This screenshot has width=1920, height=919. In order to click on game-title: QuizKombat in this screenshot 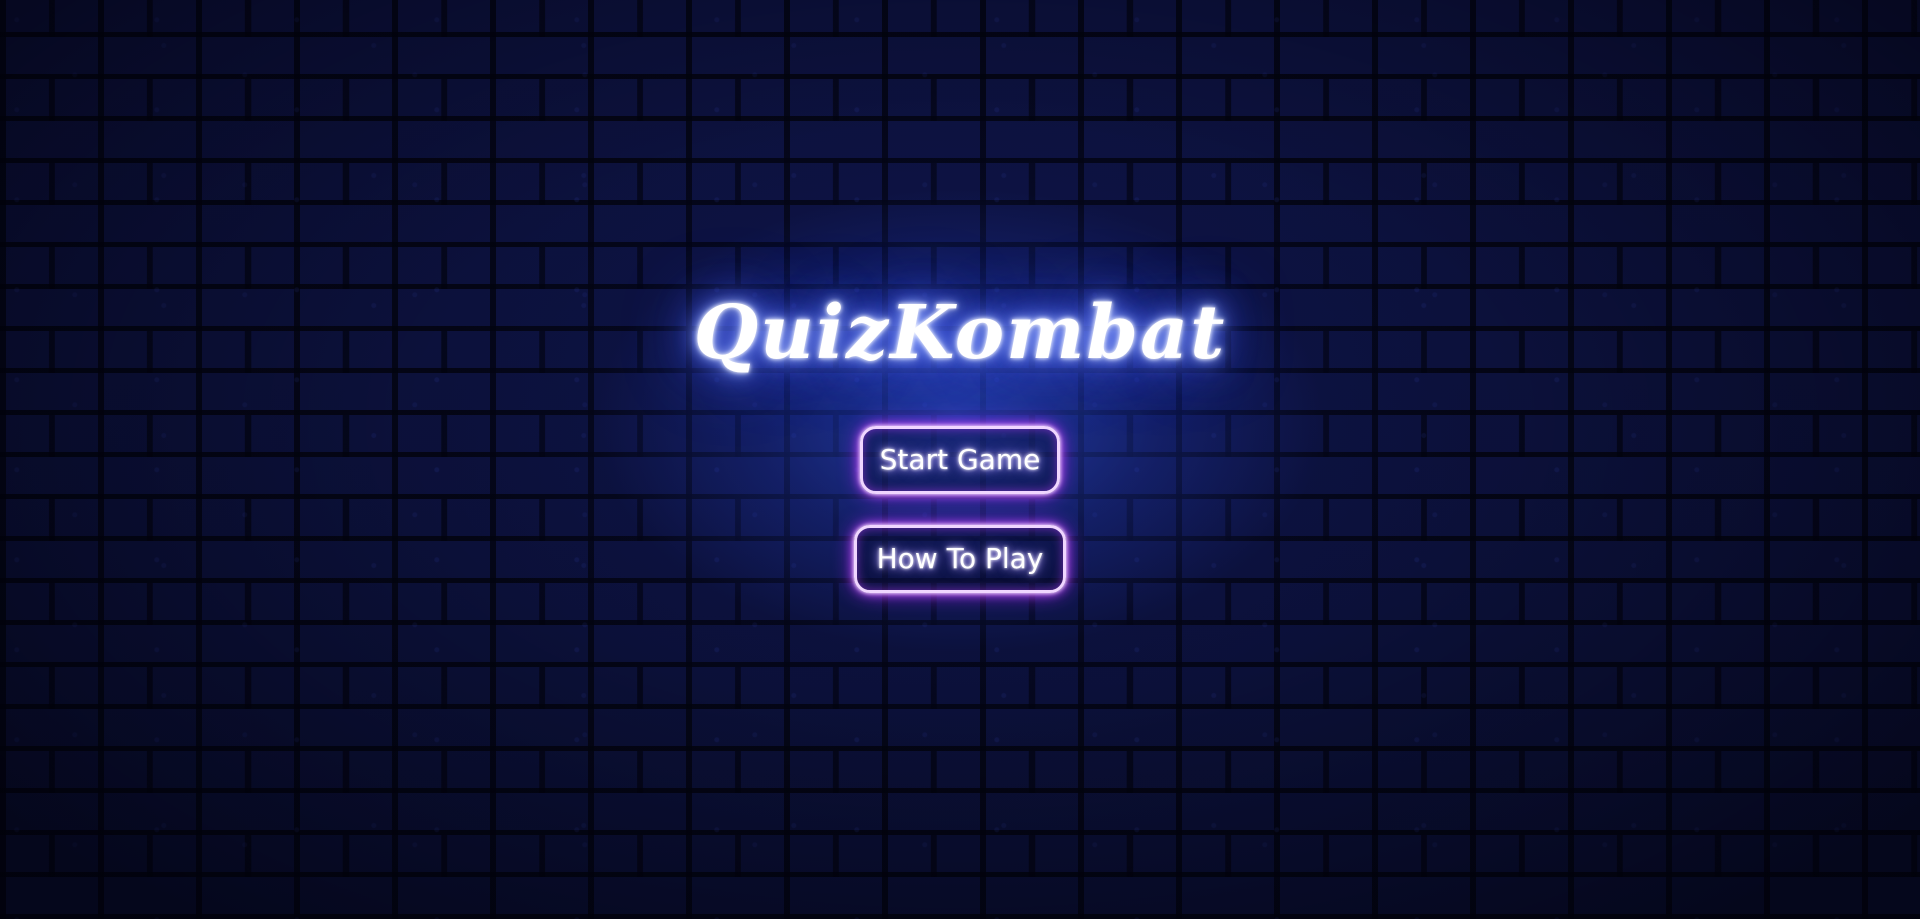, I will do `click(960, 333)`.